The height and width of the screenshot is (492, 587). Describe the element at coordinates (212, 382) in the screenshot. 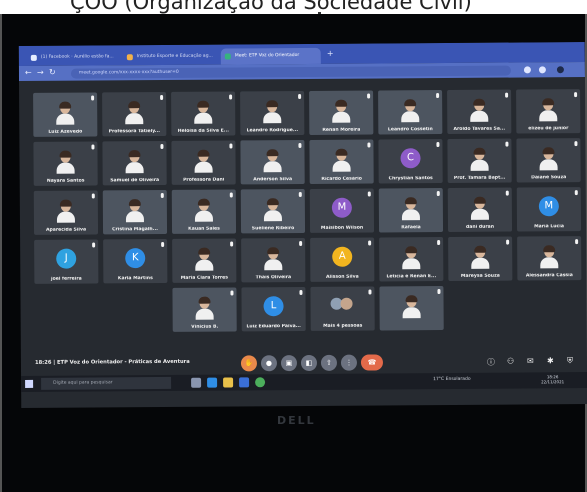

I see `edge-icon` at that location.